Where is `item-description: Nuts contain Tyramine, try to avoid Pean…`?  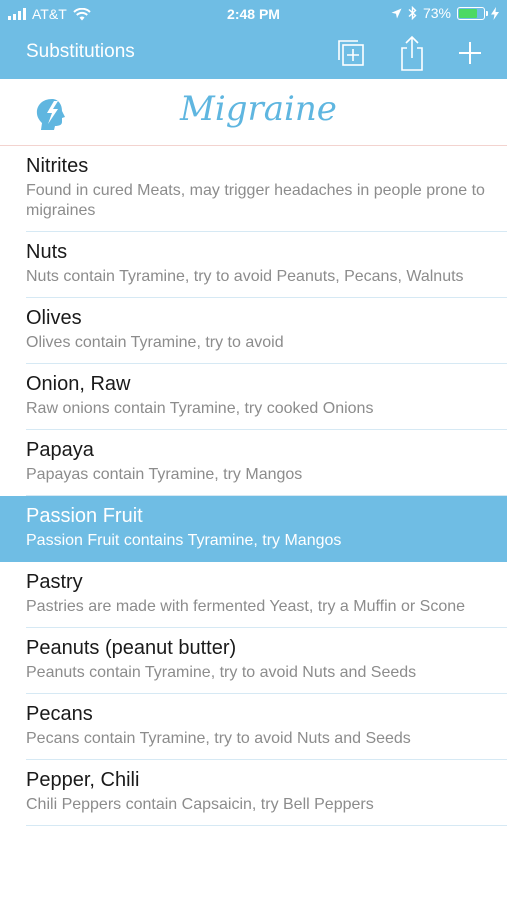
item-description: Nuts contain Tyramine, try to avoid Pean… is located at coordinates (245, 276).